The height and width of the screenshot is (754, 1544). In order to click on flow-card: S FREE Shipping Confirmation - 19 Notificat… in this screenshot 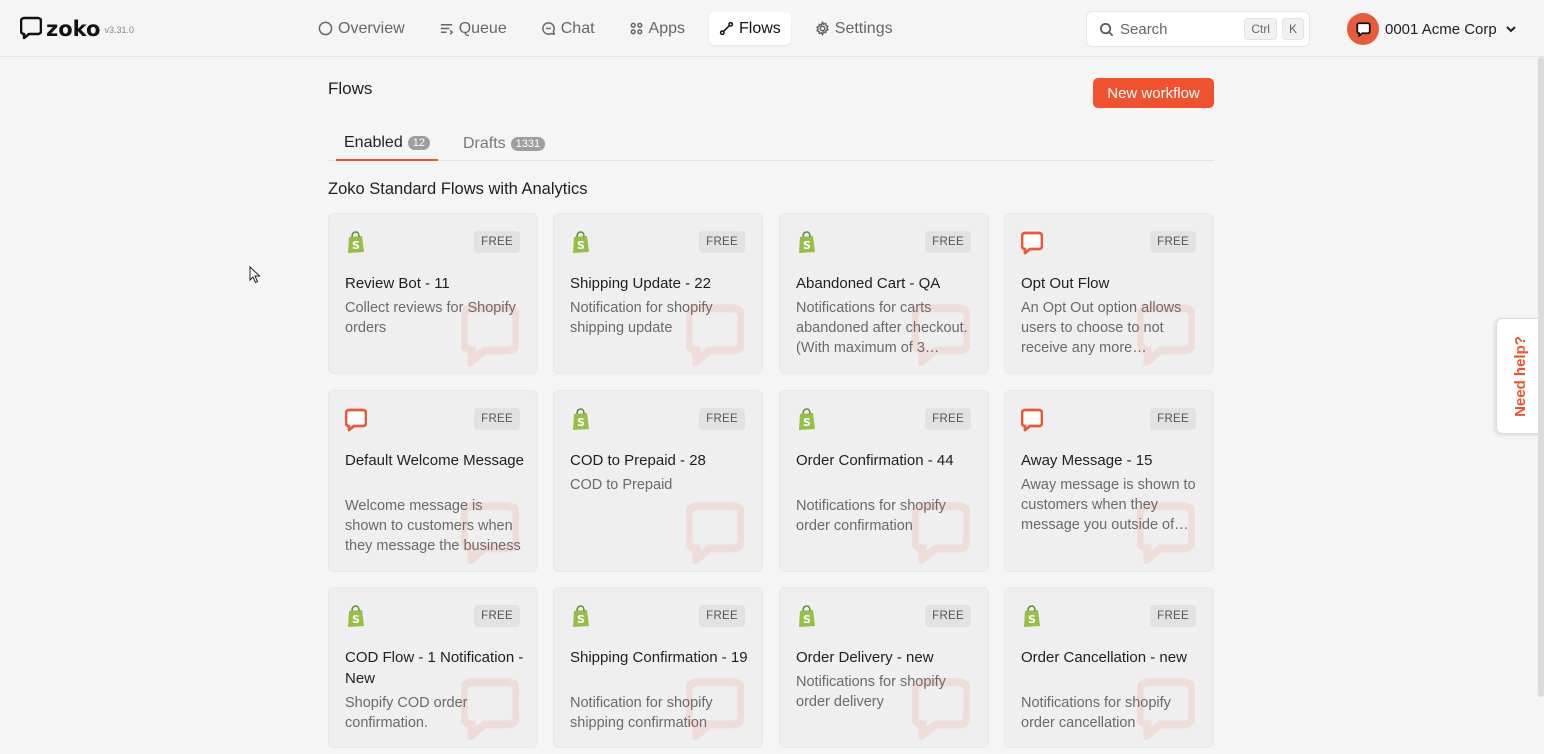, I will do `click(658, 667)`.